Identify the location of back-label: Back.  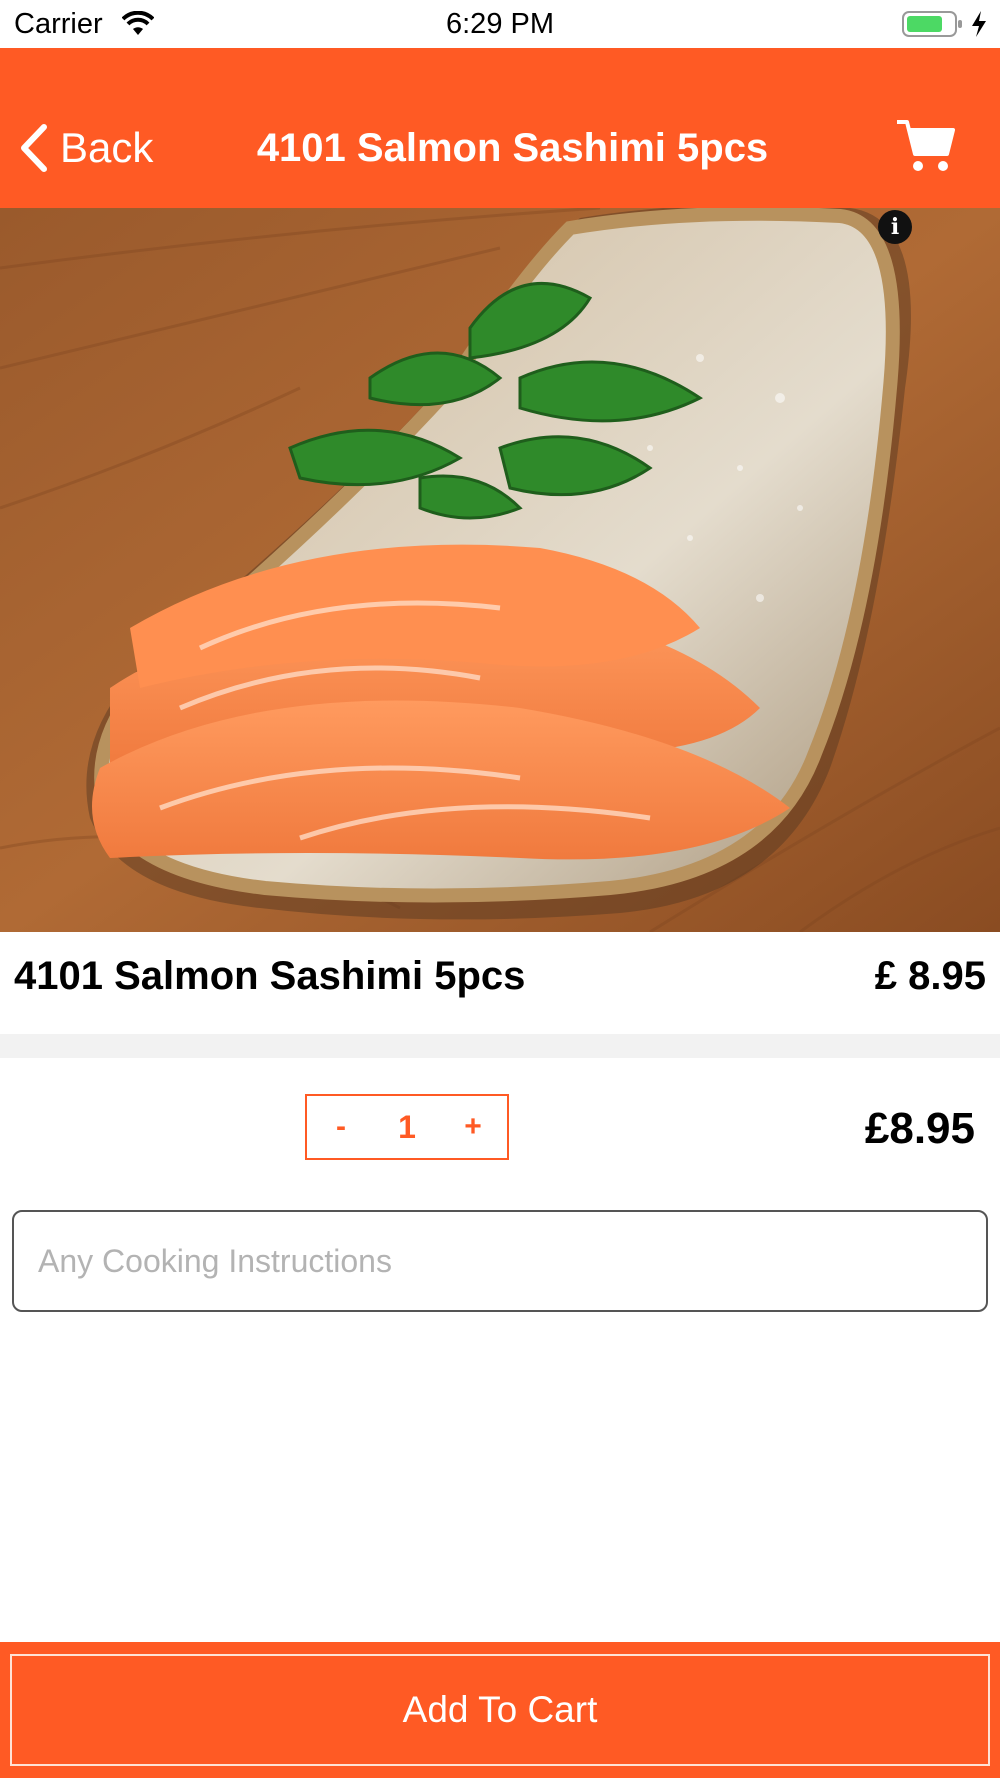
(107, 147).